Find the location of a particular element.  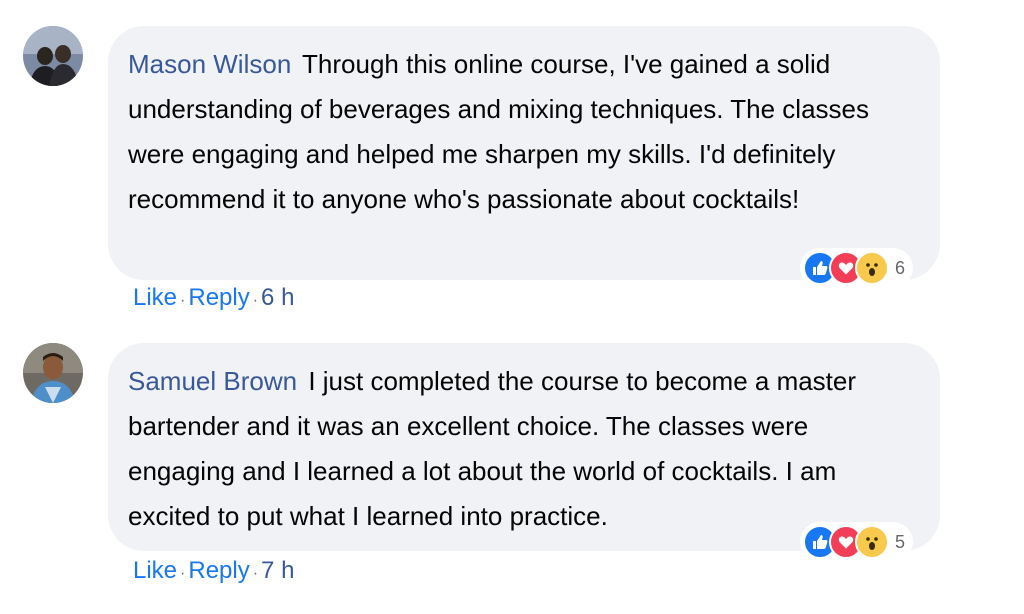

comment-actions: Like · Reply · 7 h is located at coordinates (213, 571).